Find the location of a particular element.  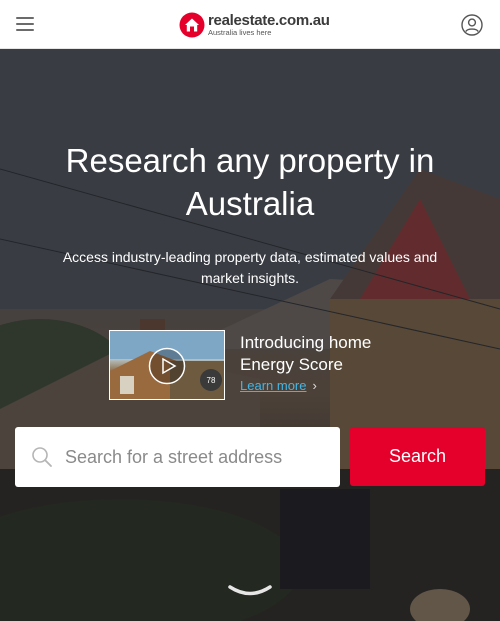

play-icon is located at coordinates (167, 366).